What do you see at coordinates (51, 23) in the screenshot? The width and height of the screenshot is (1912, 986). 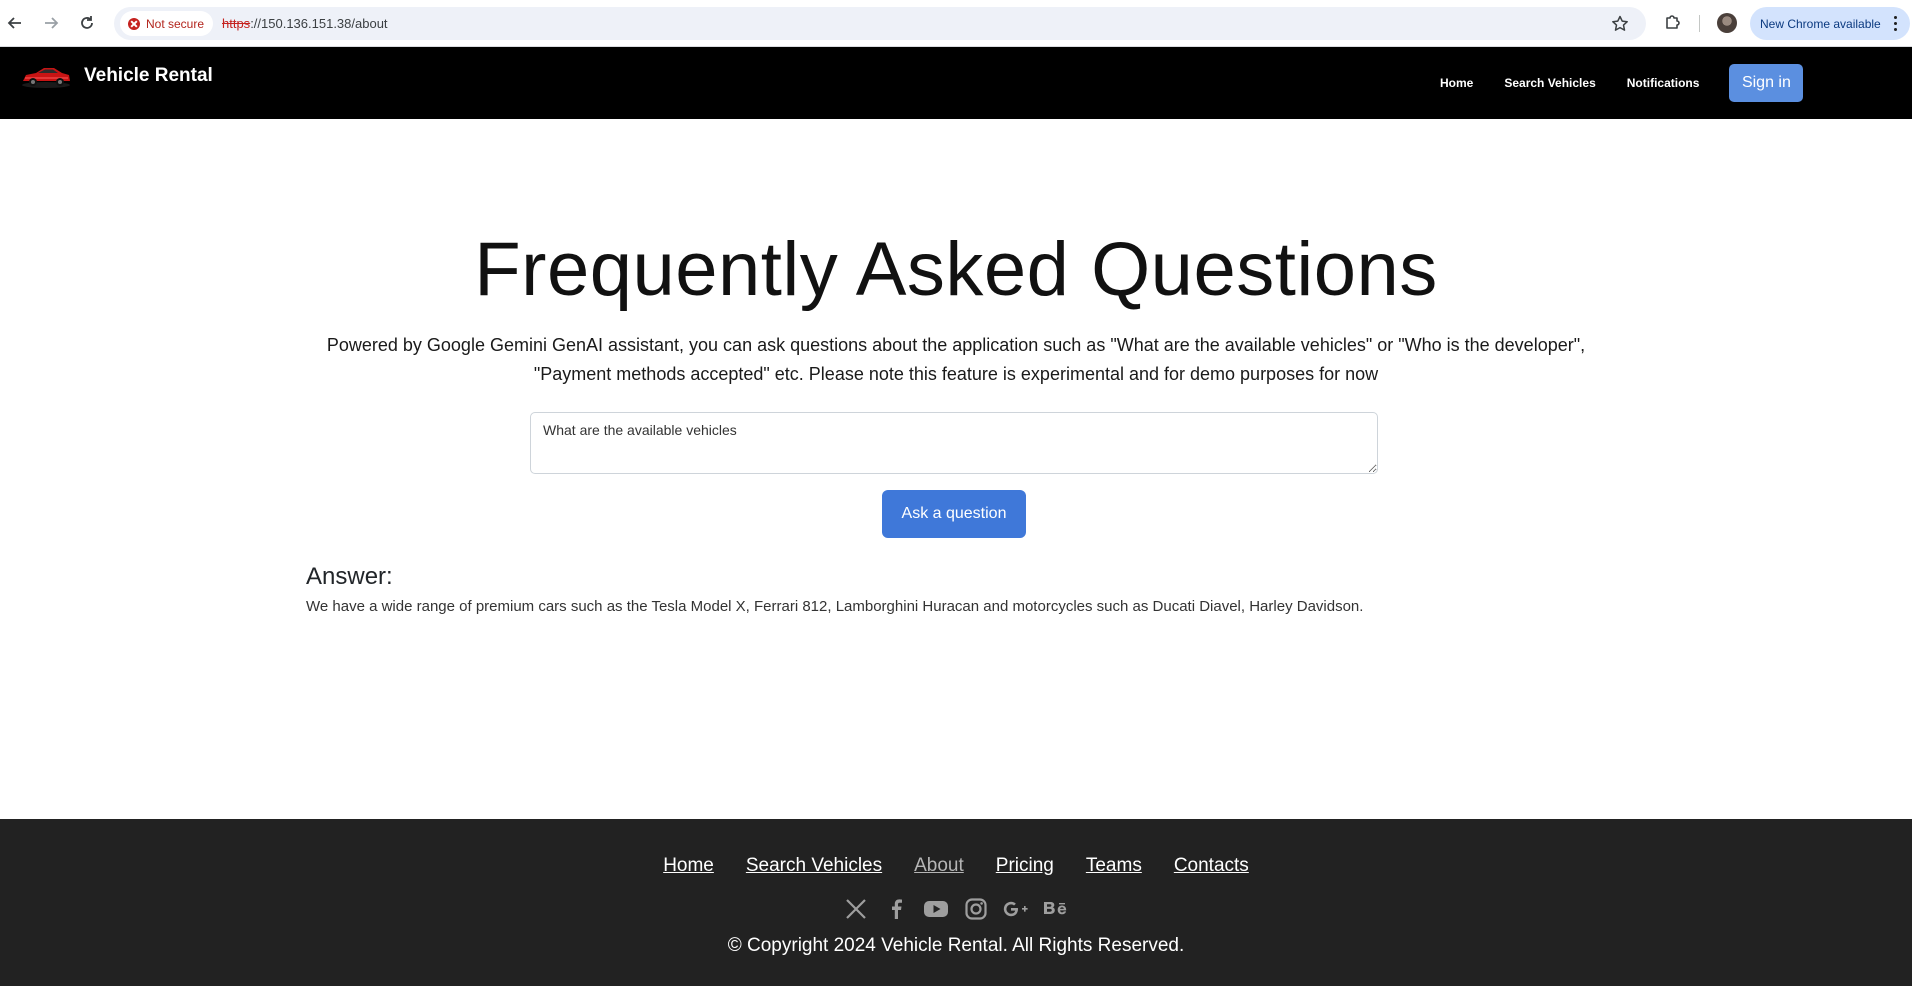 I see `forward-arrow-icon` at bounding box center [51, 23].